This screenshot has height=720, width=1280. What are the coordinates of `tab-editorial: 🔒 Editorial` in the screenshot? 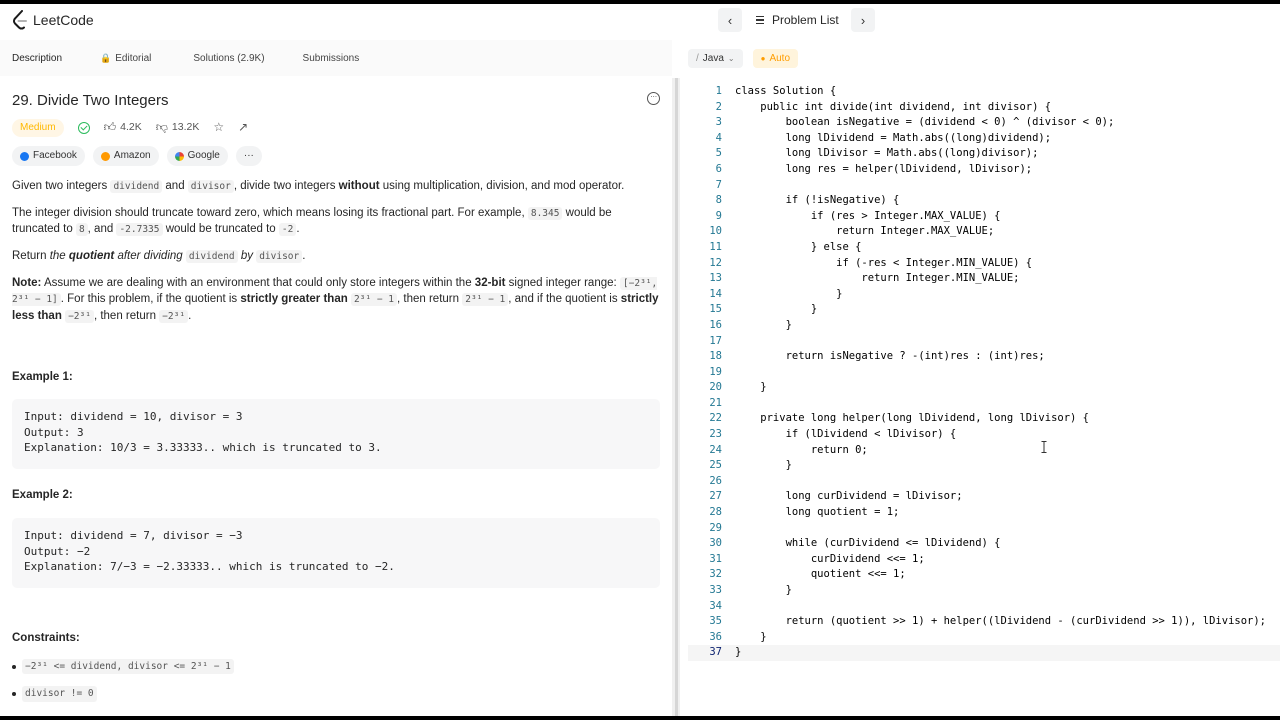 It's located at (125, 58).